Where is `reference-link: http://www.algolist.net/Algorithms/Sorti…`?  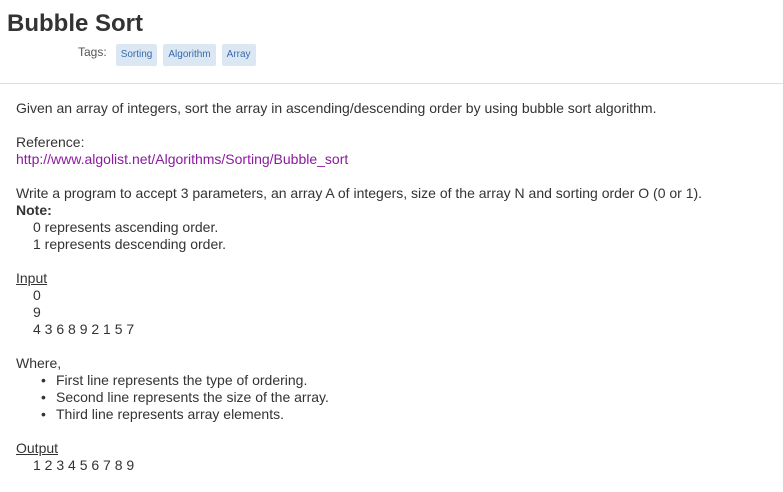 reference-link: http://www.algolist.net/Algorithms/Sorti… is located at coordinates (182, 159).